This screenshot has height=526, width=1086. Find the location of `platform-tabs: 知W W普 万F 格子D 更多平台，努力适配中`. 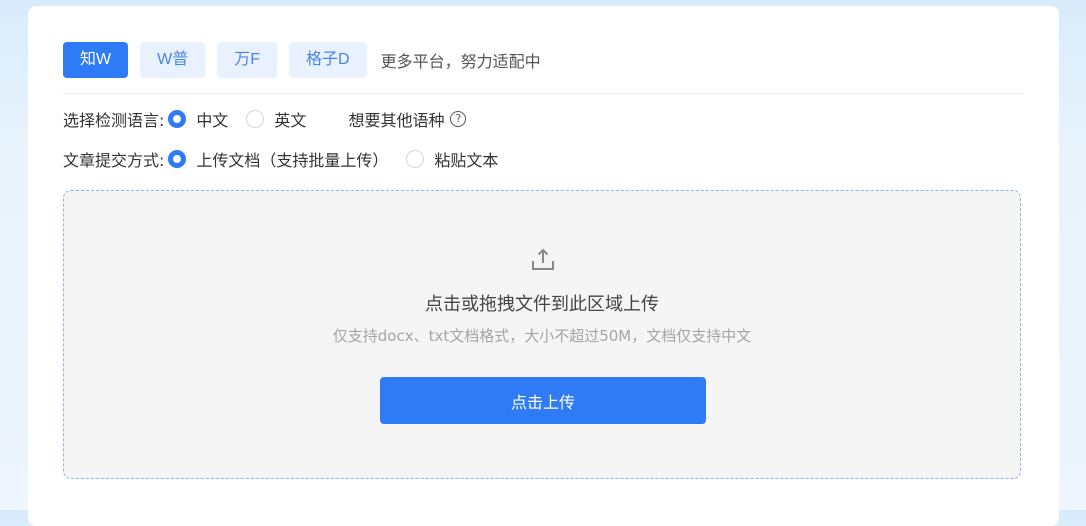

platform-tabs: 知W W普 万F 格子D 更多平台，努力适配中 is located at coordinates (302, 60).